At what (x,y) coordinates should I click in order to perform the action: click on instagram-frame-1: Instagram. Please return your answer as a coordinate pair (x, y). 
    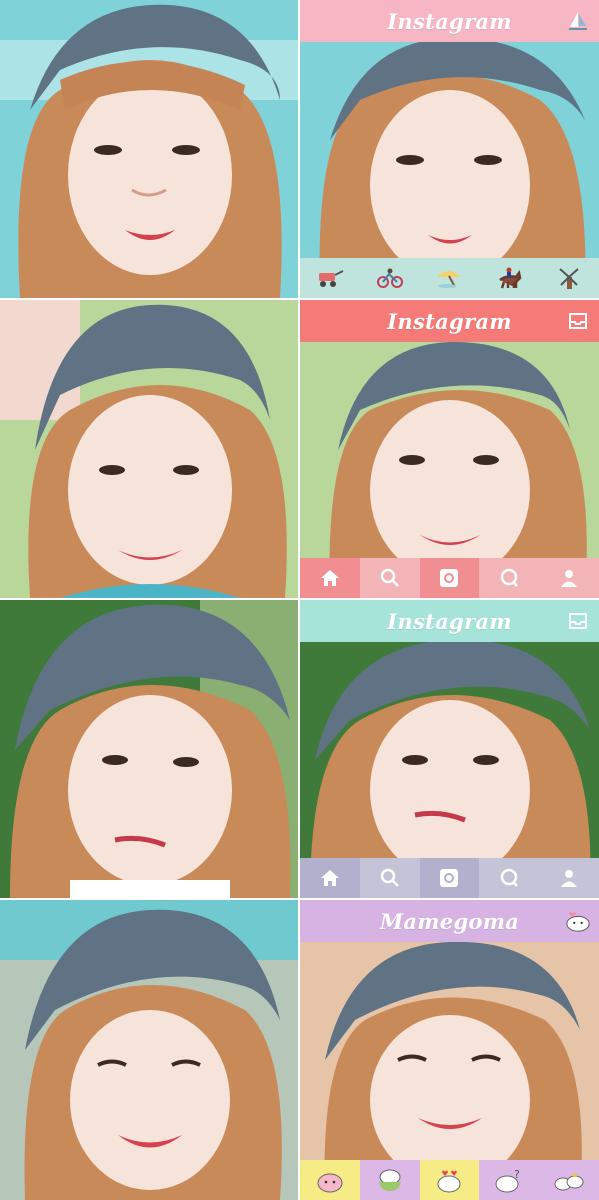
    Looking at the image, I should click on (449, 149).